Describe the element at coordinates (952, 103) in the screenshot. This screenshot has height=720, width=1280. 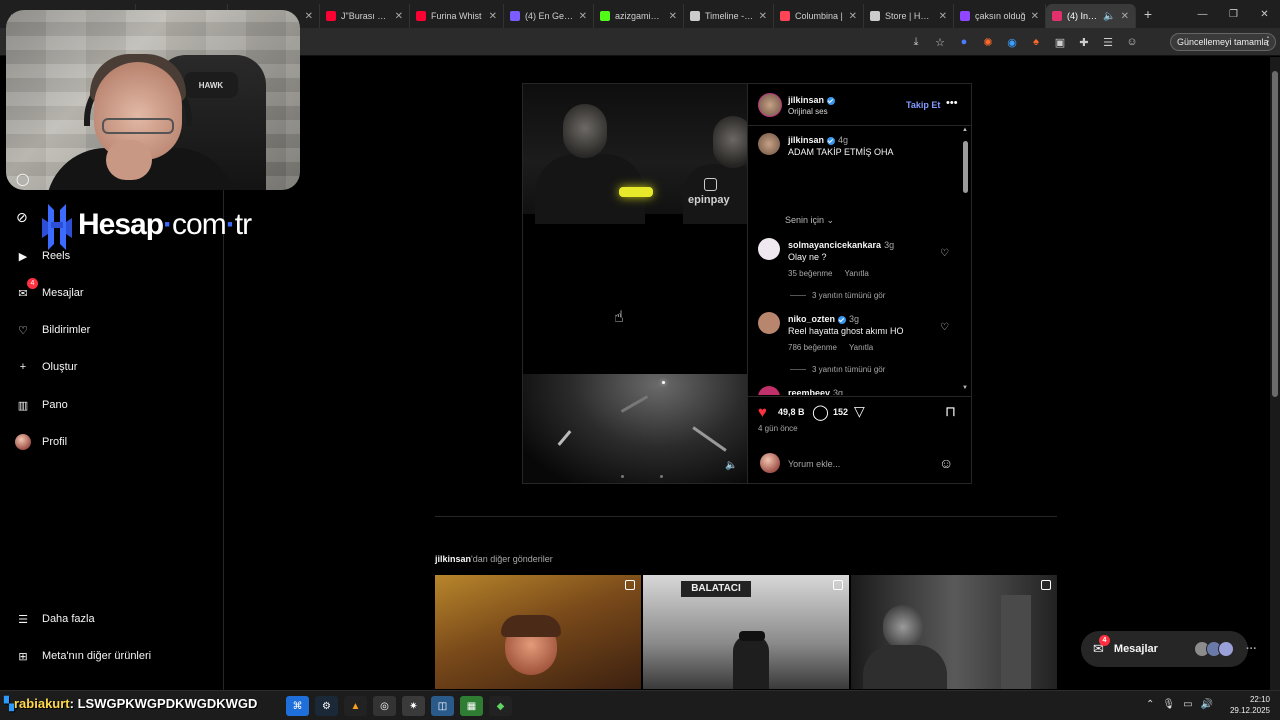
I see `more-options-icon: •••` at that location.